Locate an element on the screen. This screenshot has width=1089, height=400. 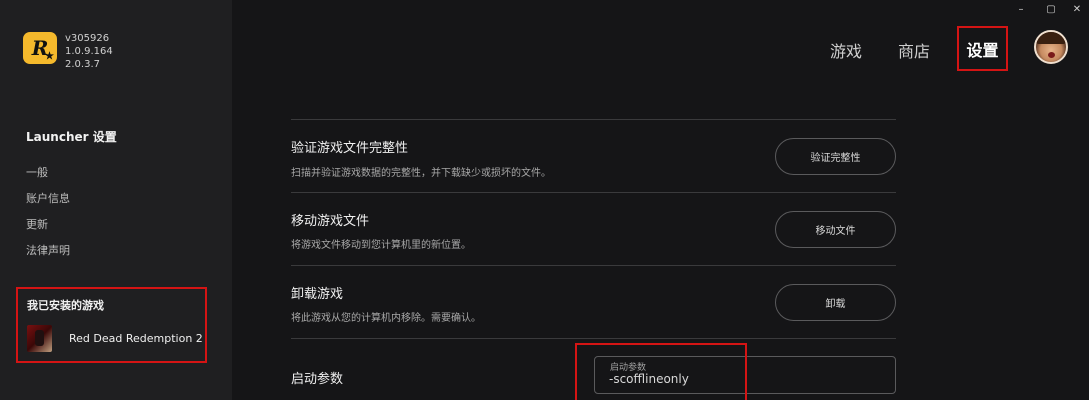
version-line: v305926 is located at coordinates (87, 38).